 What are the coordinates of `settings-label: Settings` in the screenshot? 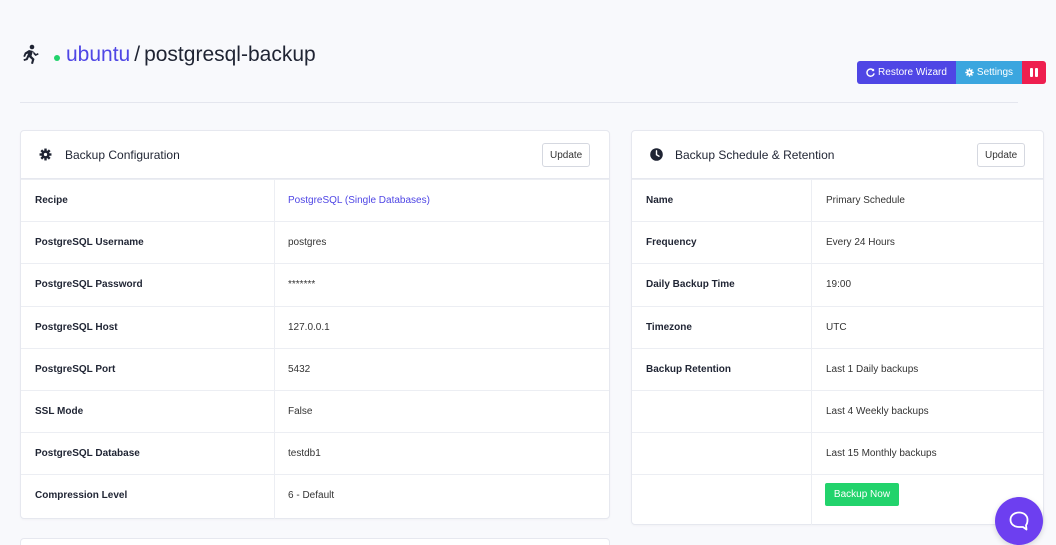 It's located at (995, 72).